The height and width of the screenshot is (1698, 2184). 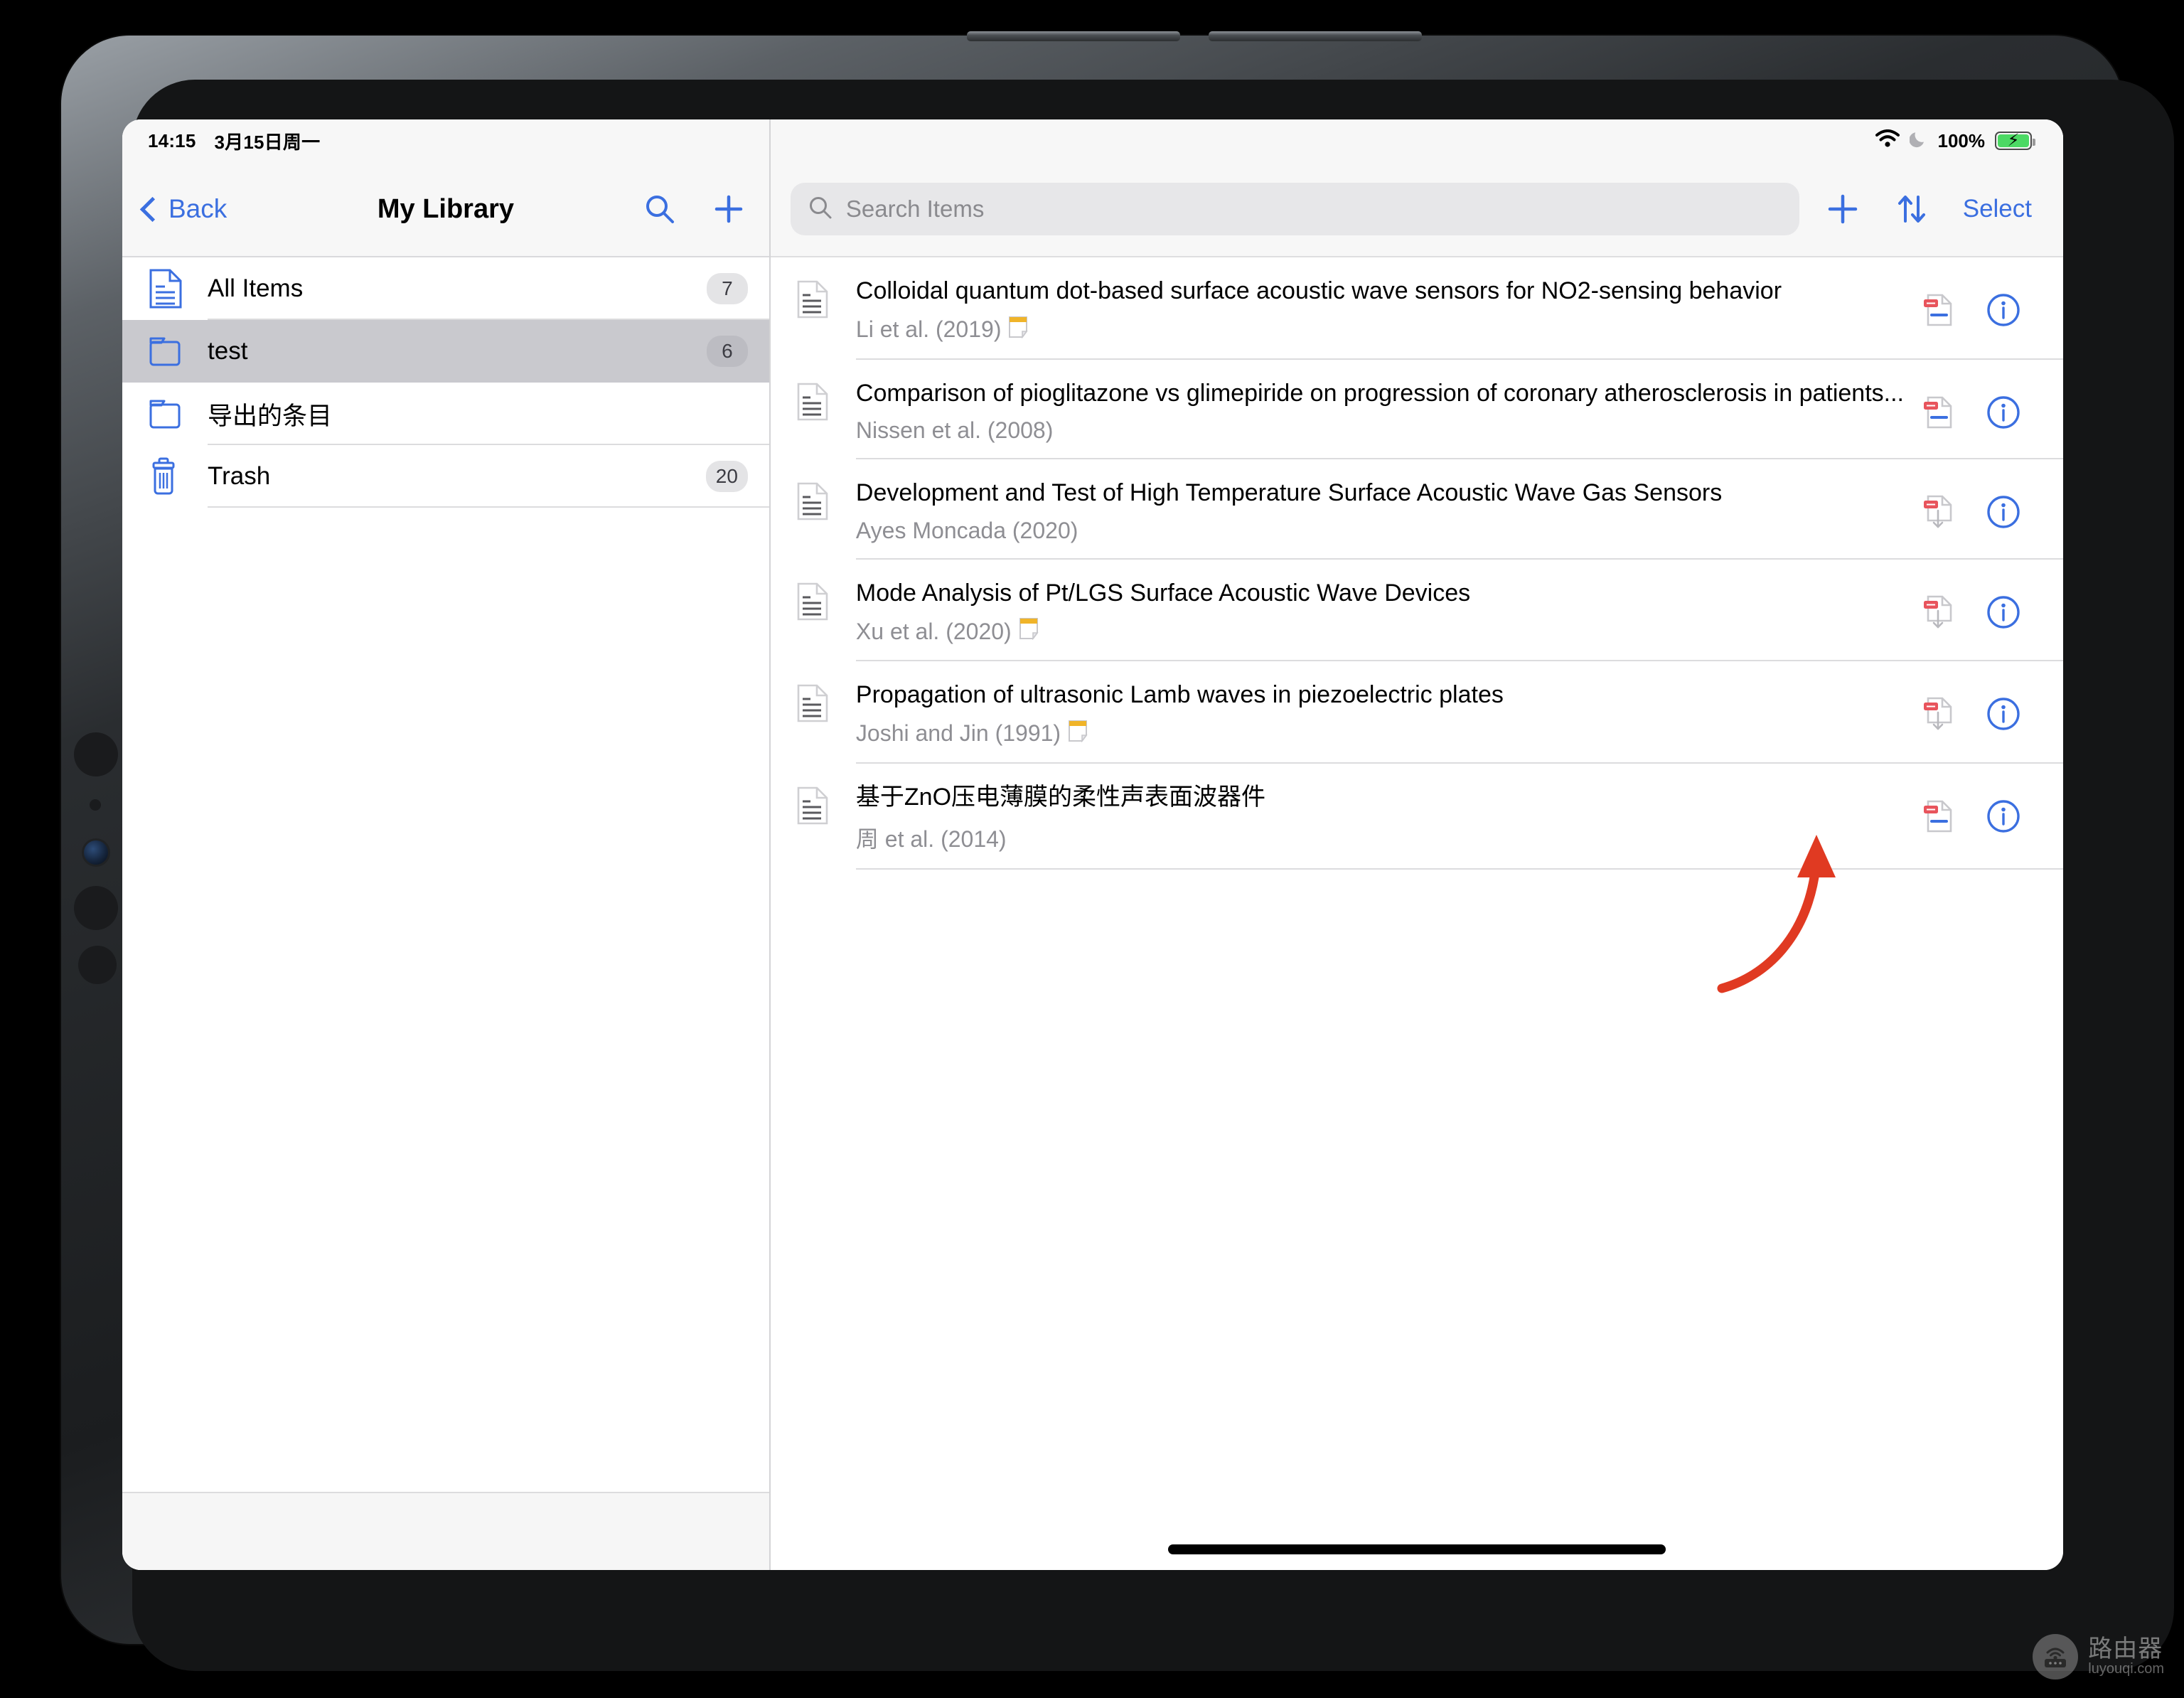 What do you see at coordinates (931, 839) in the screenshot?
I see `item-authors: 周 et al. (2014)` at bounding box center [931, 839].